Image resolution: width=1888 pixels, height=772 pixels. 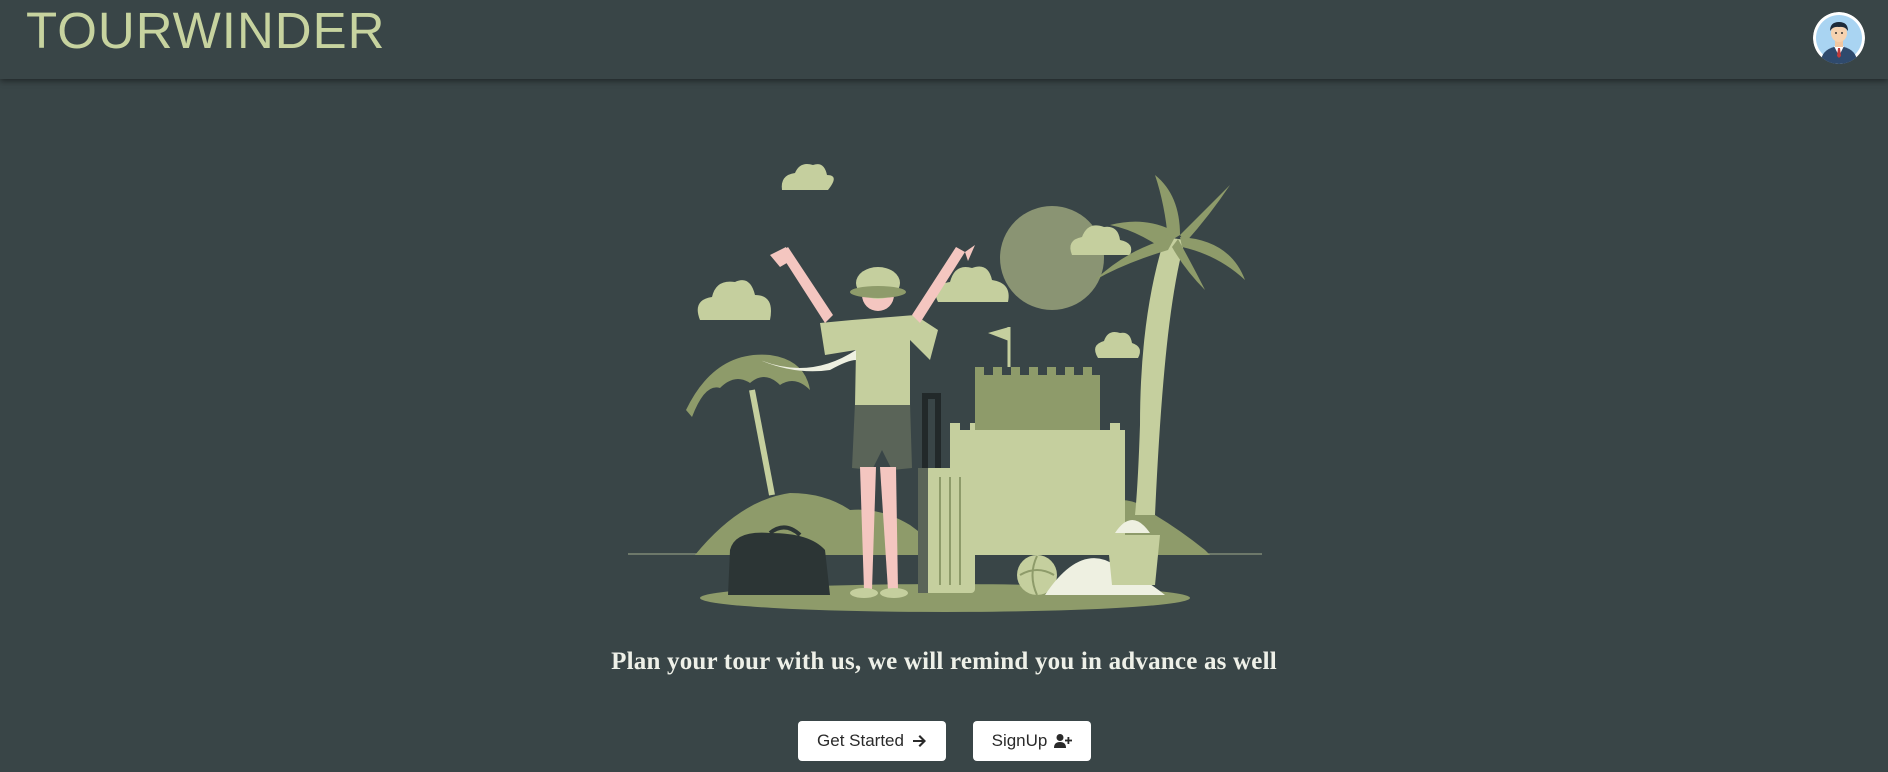 I want to click on signup-button: SignUp, so click(x=1032, y=741).